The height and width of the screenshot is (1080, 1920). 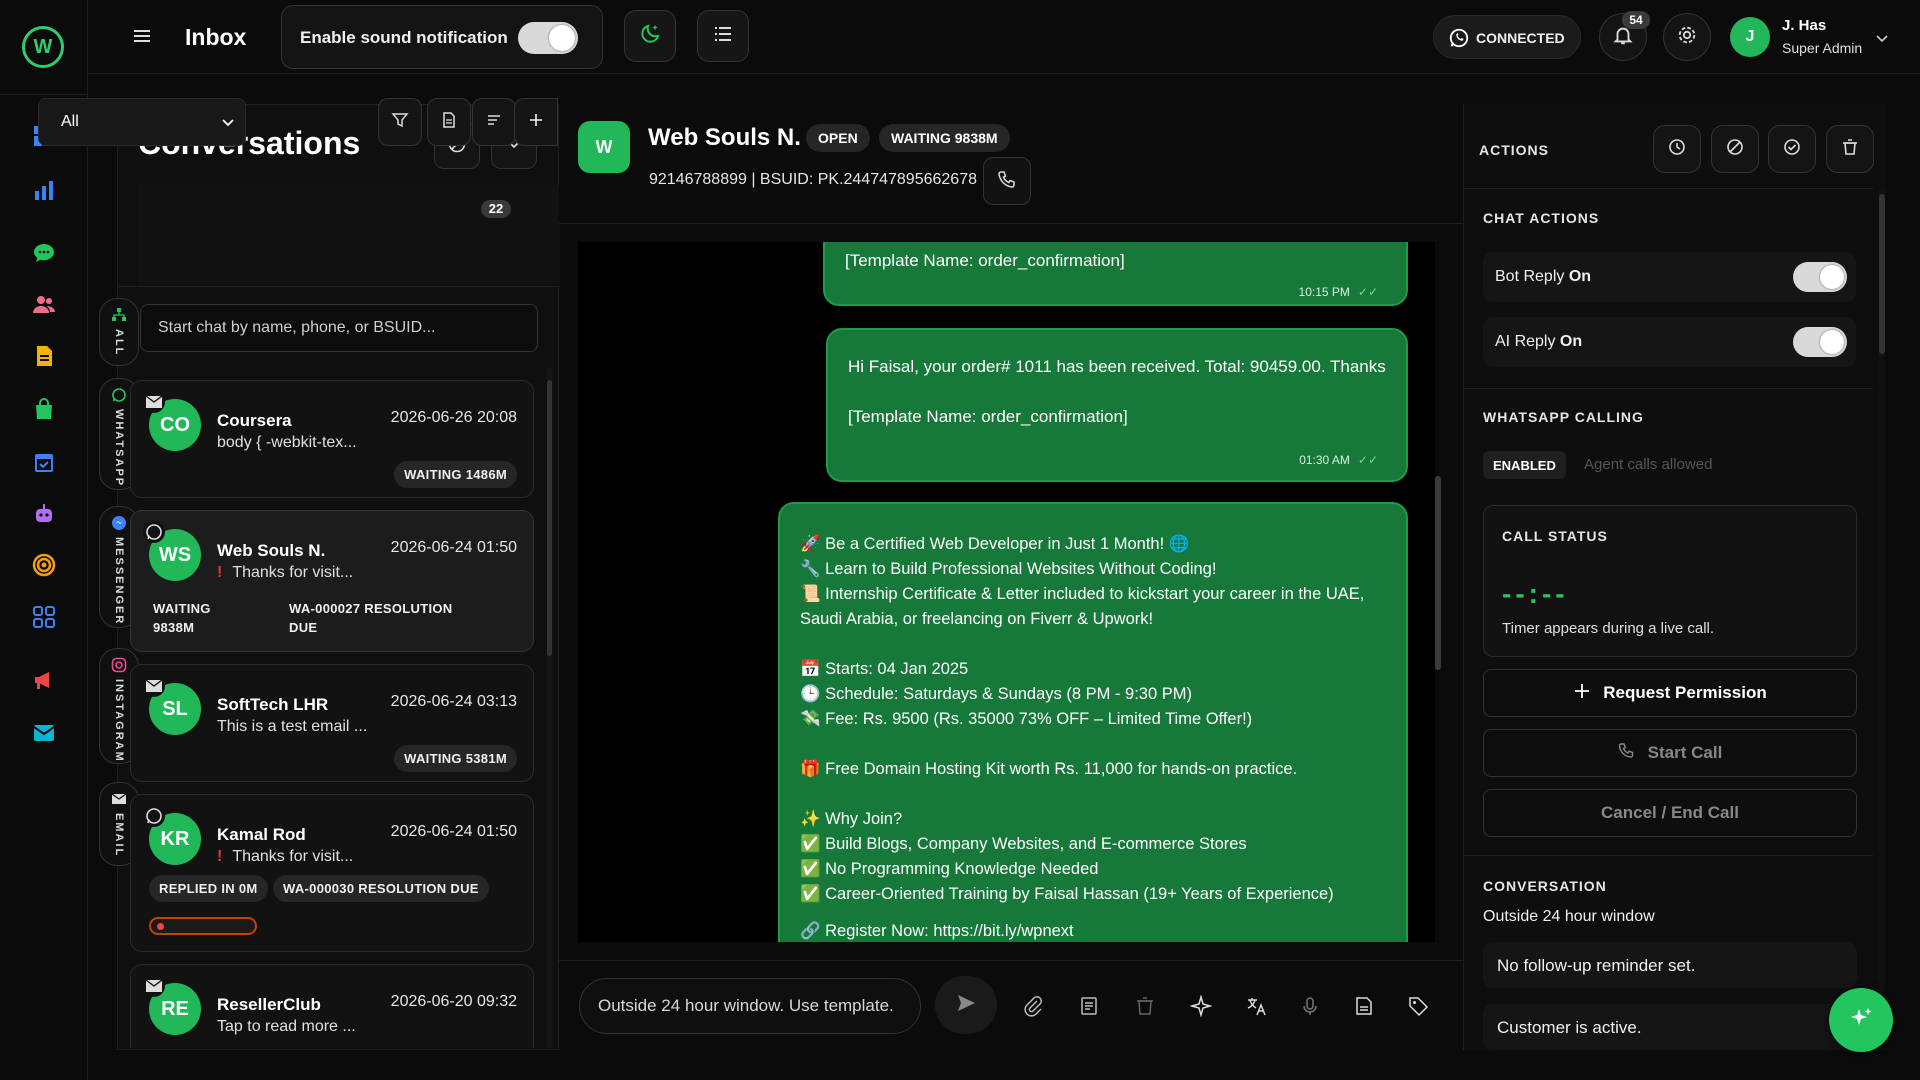 I want to click on mail-send-icon, so click(x=44, y=733).